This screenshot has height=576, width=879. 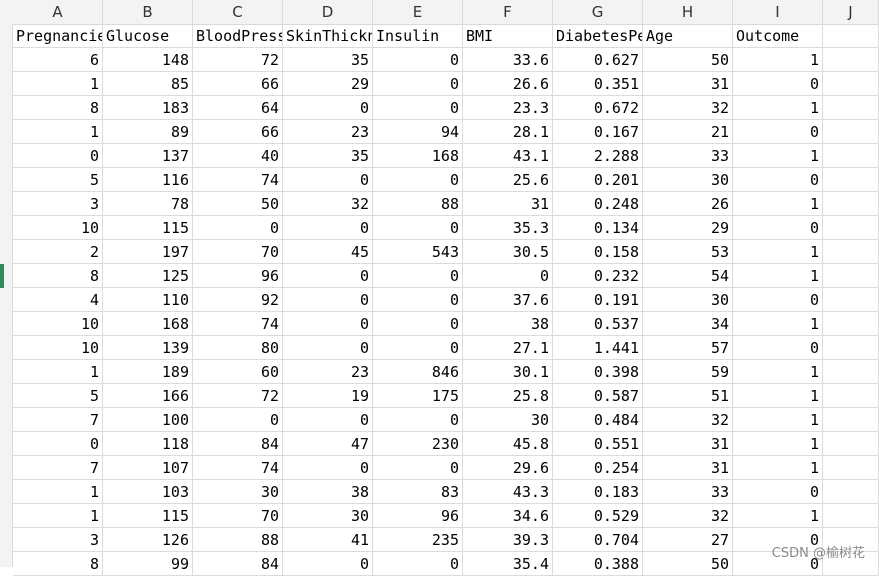 I want to click on table-cell: 19, so click(x=328, y=395).